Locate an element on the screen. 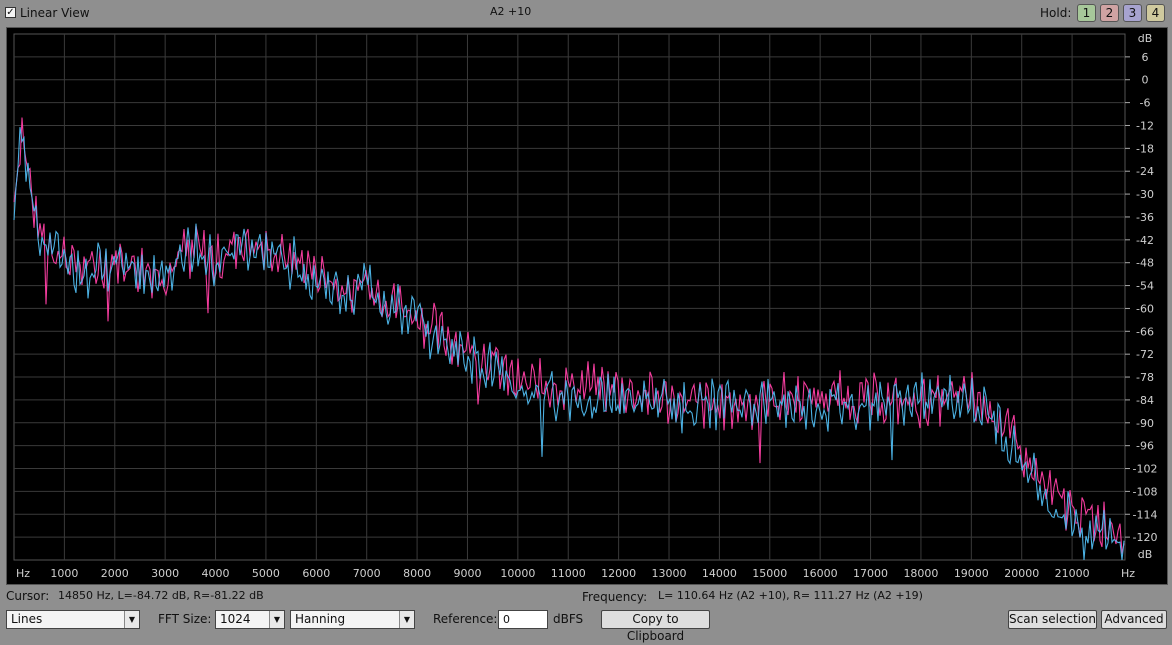 This screenshot has width=1172, height=645. fft-size-label: FFT Size: is located at coordinates (185, 619).